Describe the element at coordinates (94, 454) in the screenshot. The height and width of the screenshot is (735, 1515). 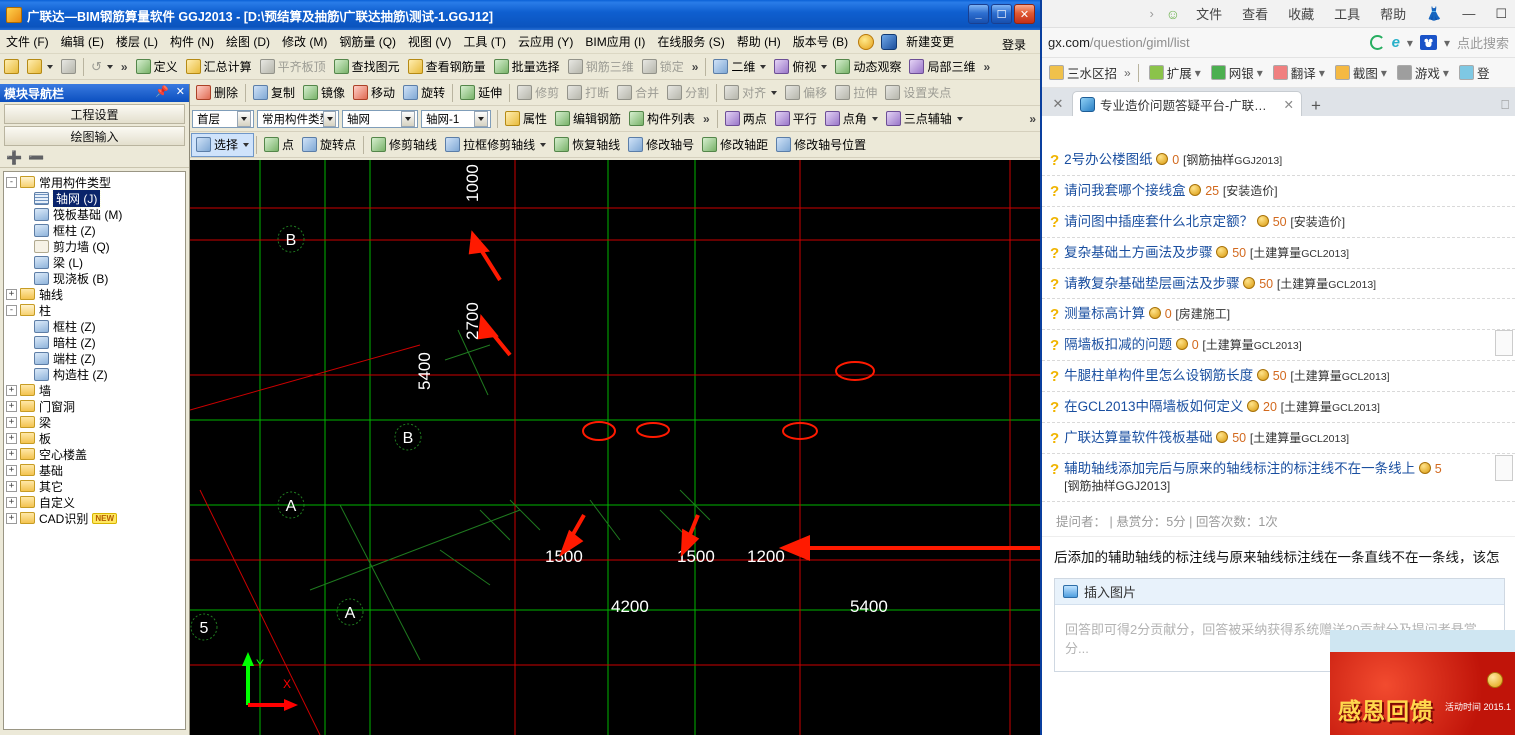
I see `tree-item-空心楼盖: + 空心楼盖` at that location.